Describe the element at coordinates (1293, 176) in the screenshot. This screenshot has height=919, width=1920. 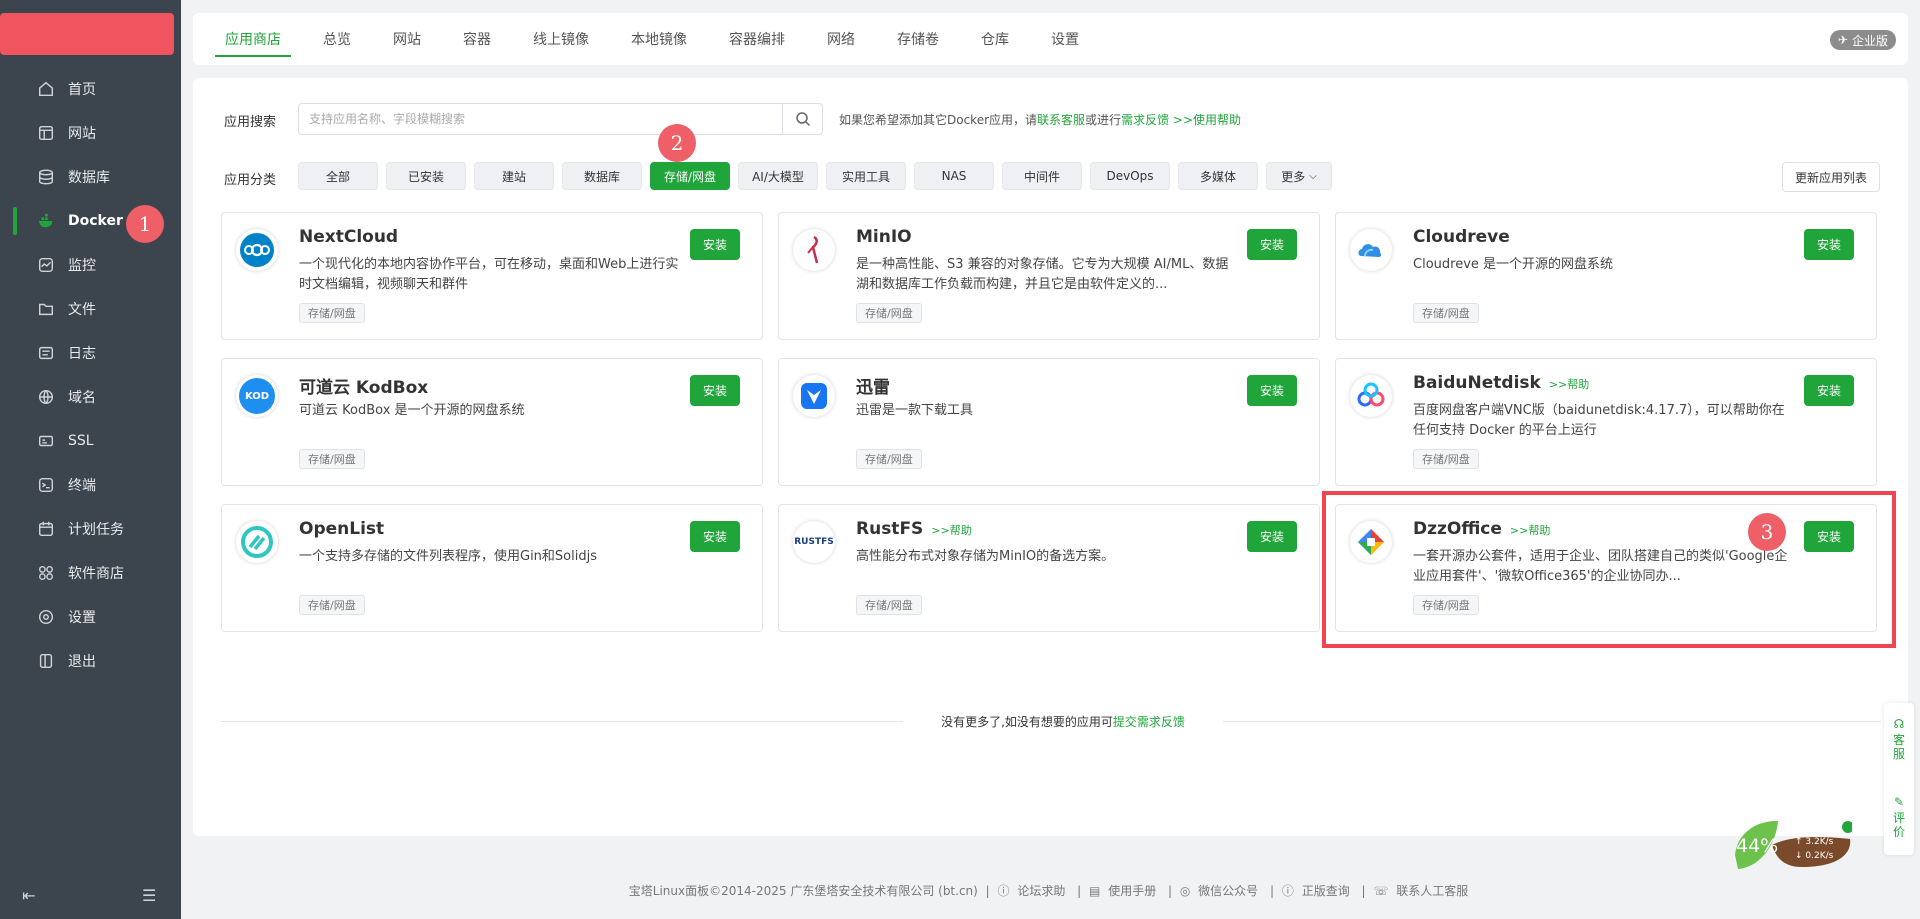
I see `more-label: 更多` at that location.